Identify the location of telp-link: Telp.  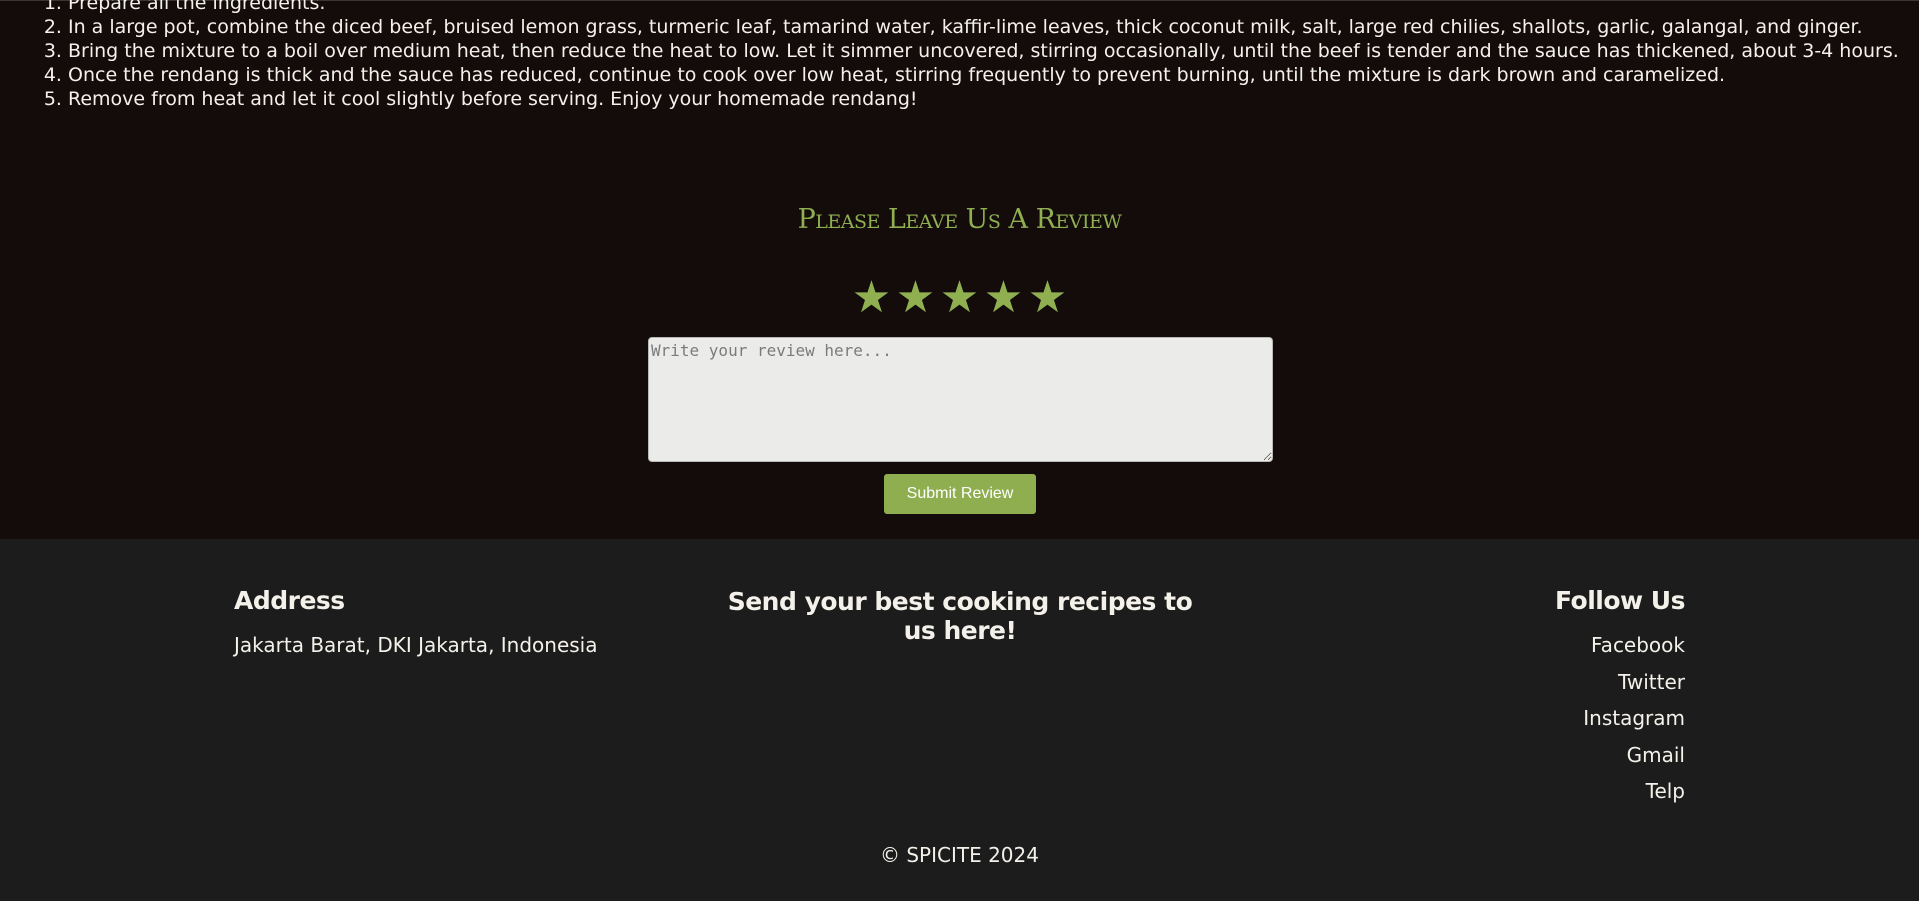
(1665, 791).